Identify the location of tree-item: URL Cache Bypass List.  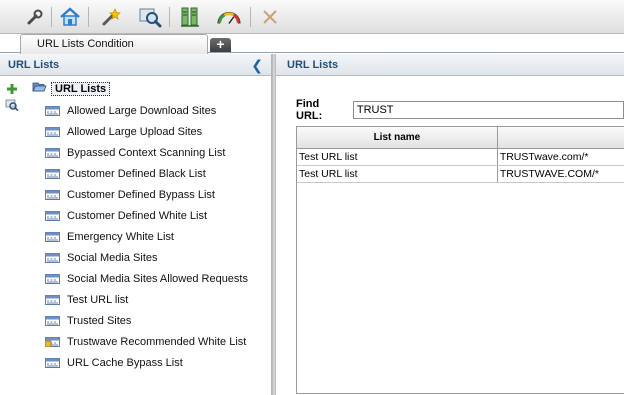
(146, 362).